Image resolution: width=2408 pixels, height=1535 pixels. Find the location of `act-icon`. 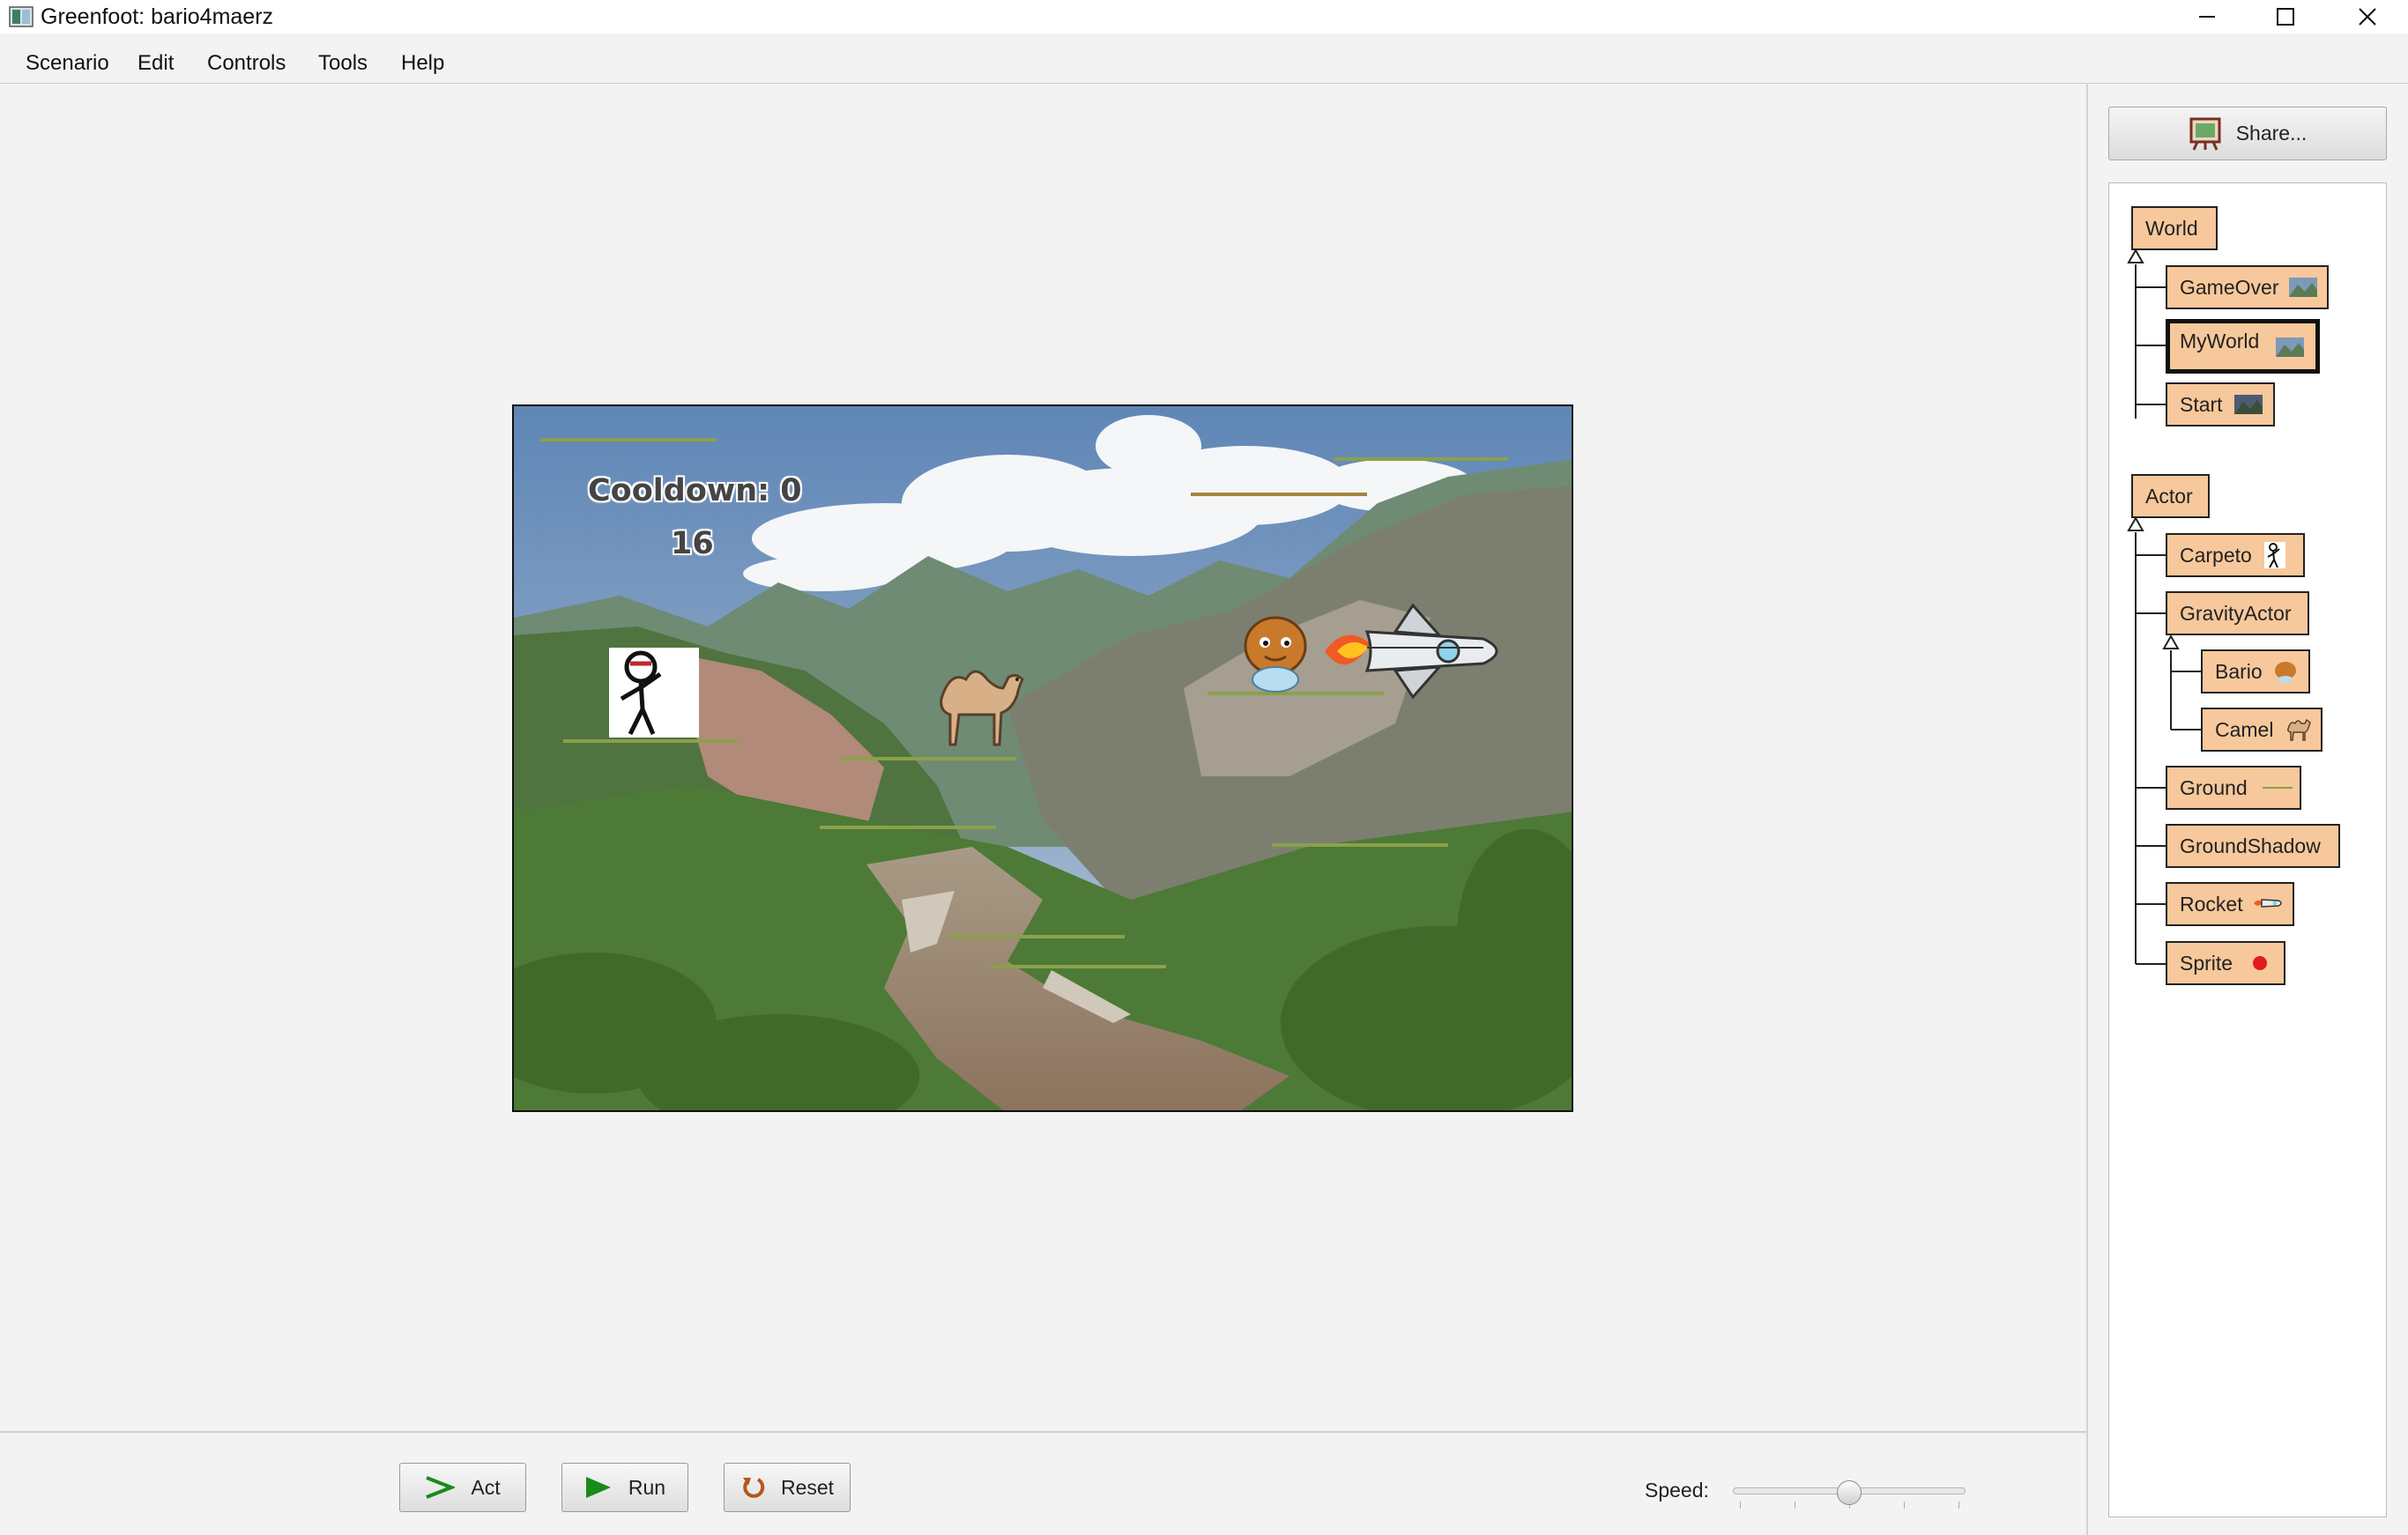

act-icon is located at coordinates (441, 1487).